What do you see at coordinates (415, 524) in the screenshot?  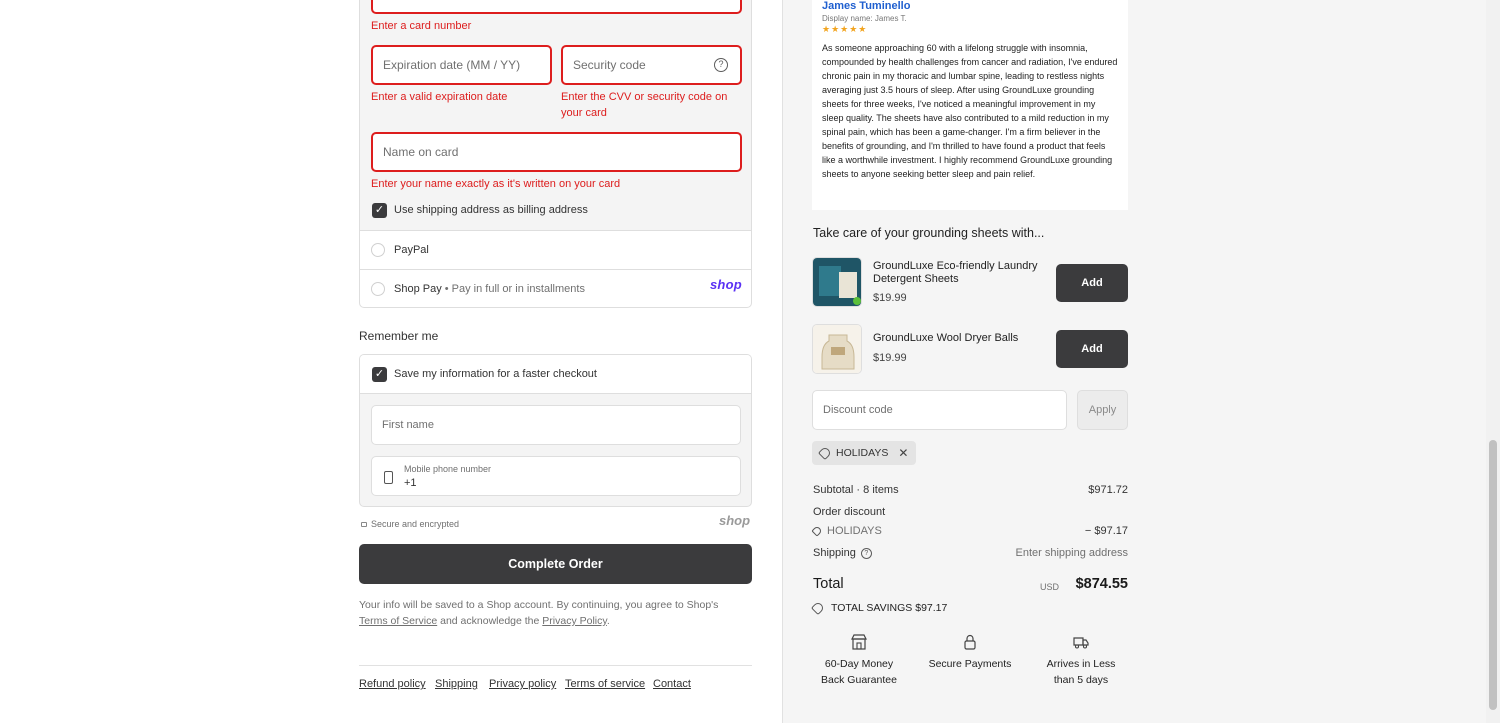 I see `secure-encrypted-text: Secure and encrypted` at bounding box center [415, 524].